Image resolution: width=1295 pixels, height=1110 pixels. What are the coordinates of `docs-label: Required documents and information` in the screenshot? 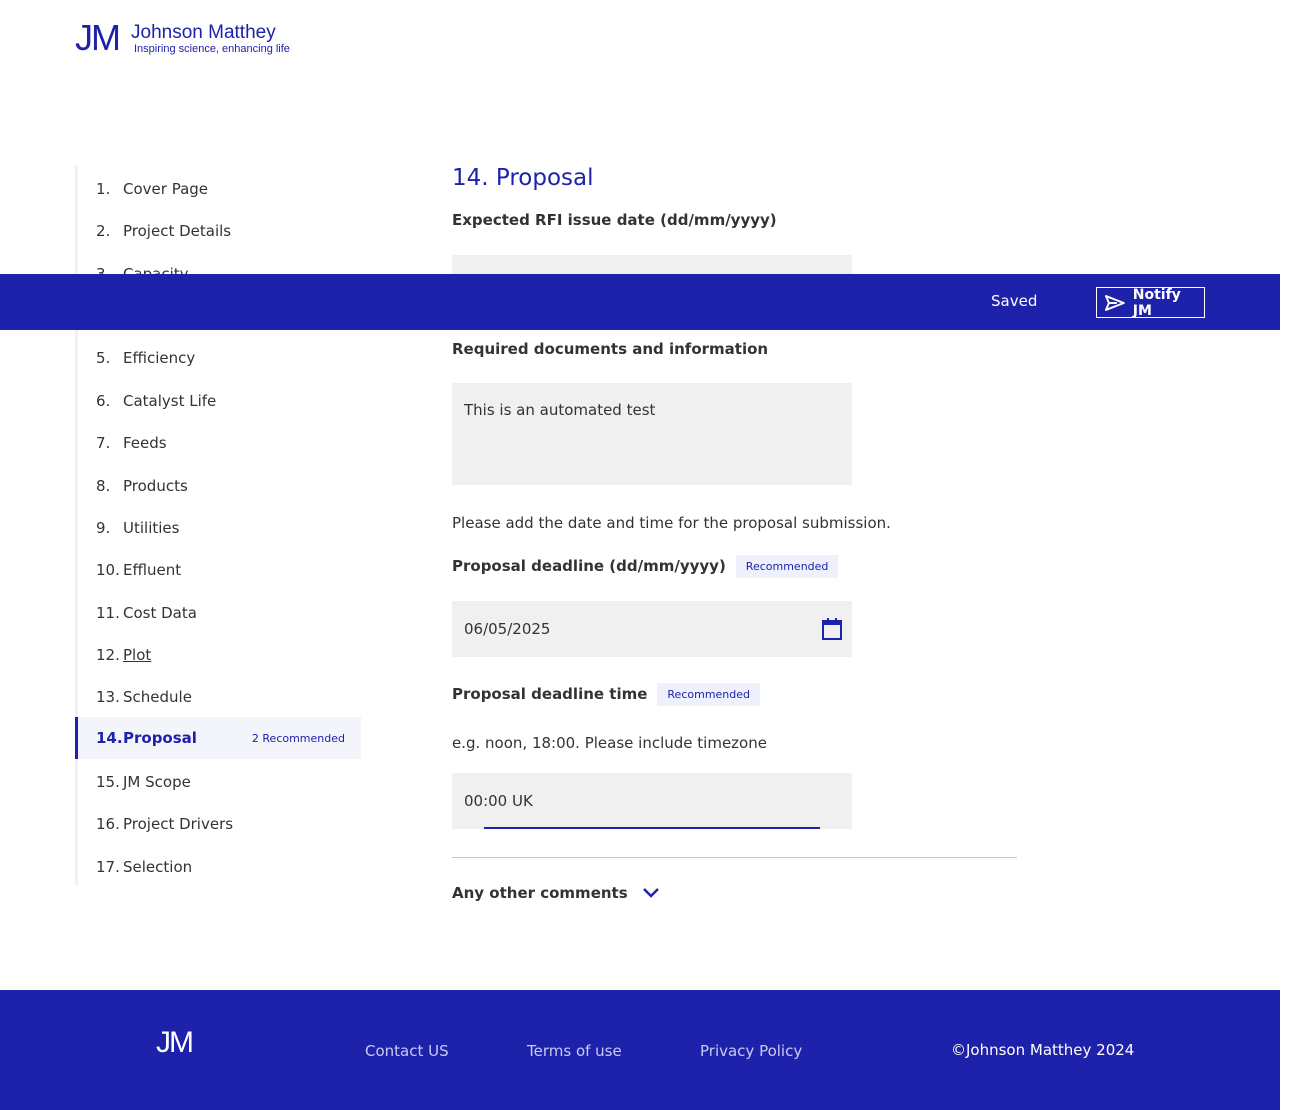 It's located at (610, 349).